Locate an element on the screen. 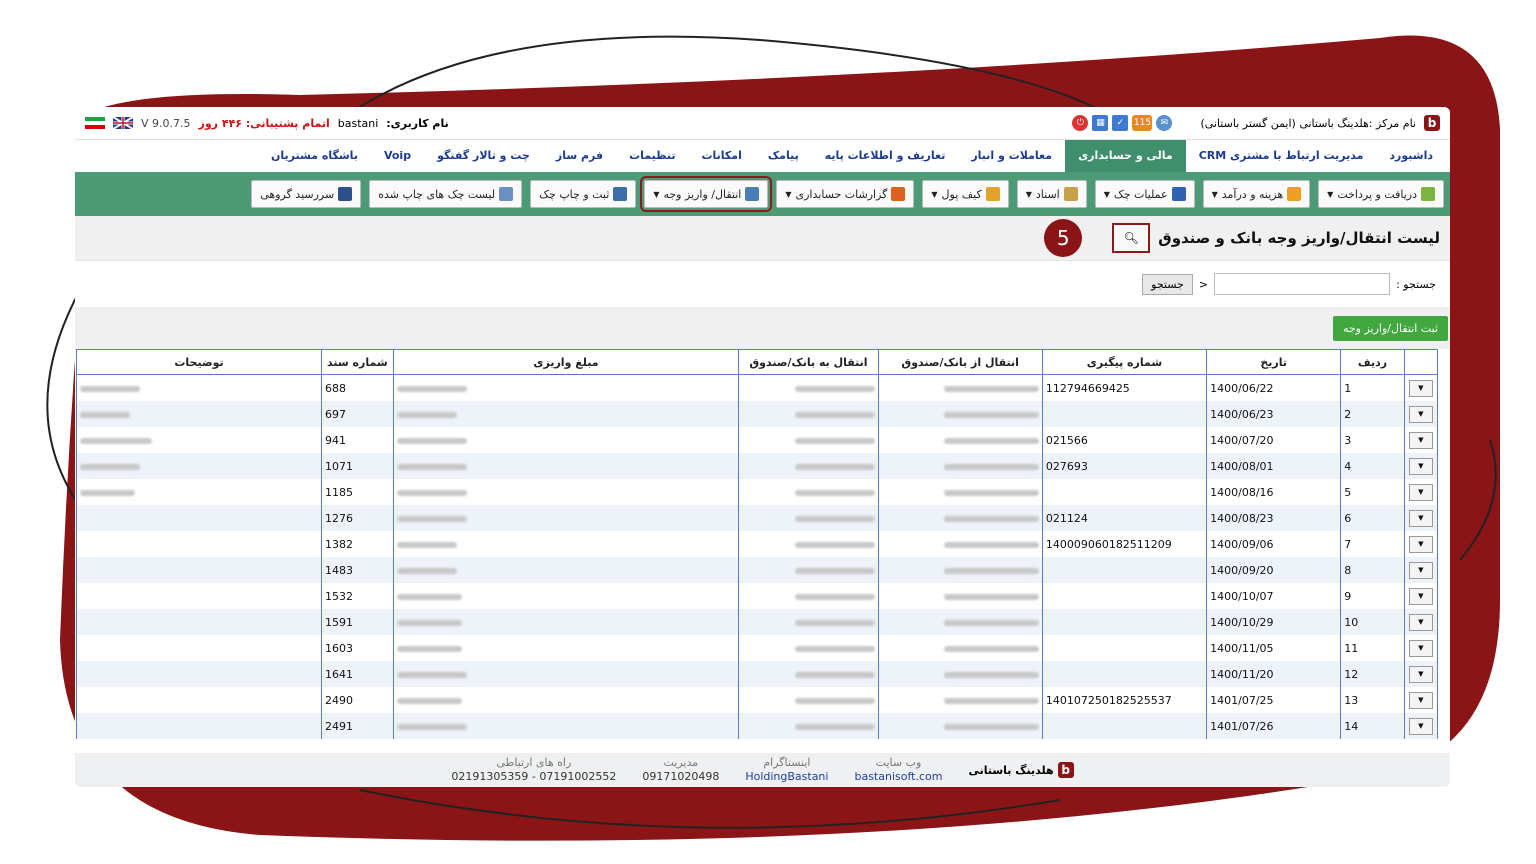 The height and width of the screenshot is (864, 1536). menu-item: تعاریف و اطلاعات پایه is located at coordinates (885, 156).